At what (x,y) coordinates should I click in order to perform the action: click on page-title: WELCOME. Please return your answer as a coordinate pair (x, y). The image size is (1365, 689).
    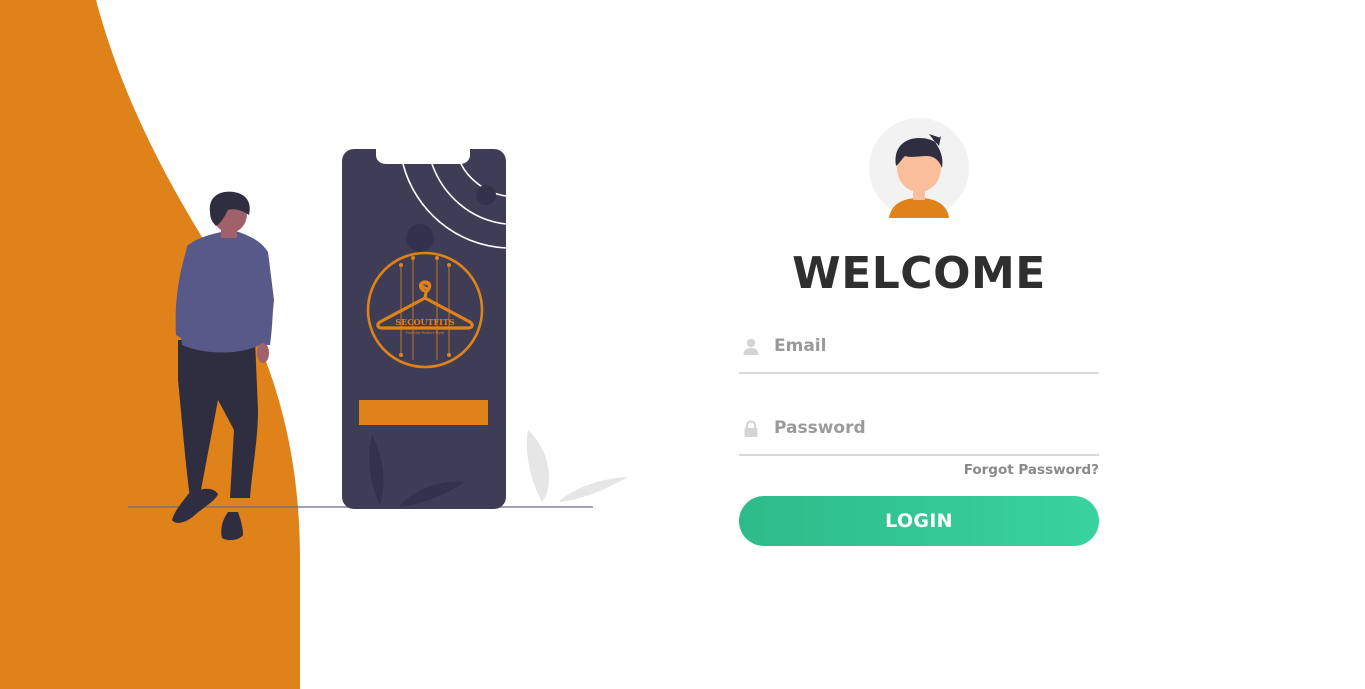
    Looking at the image, I should click on (919, 273).